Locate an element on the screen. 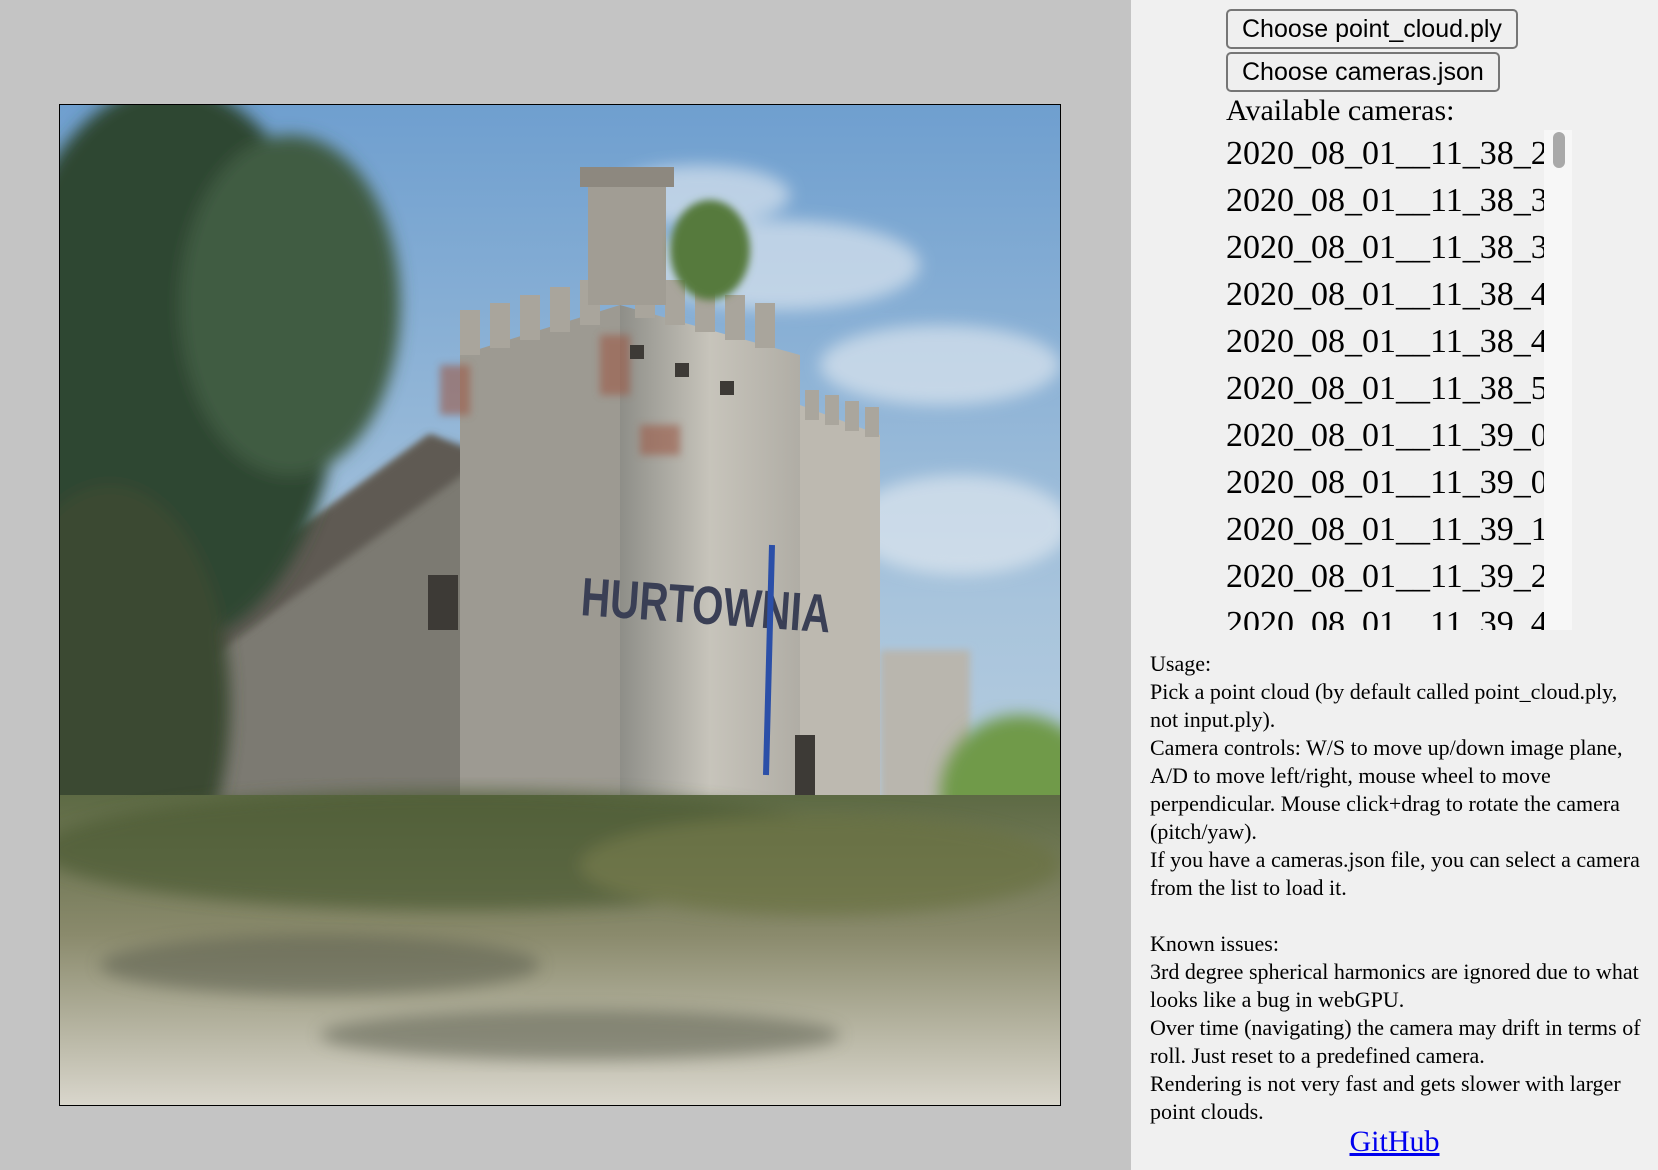 The image size is (1658, 1170). camera-list-item: 2020_08_01__11_38_33 is located at coordinates (1399, 200).